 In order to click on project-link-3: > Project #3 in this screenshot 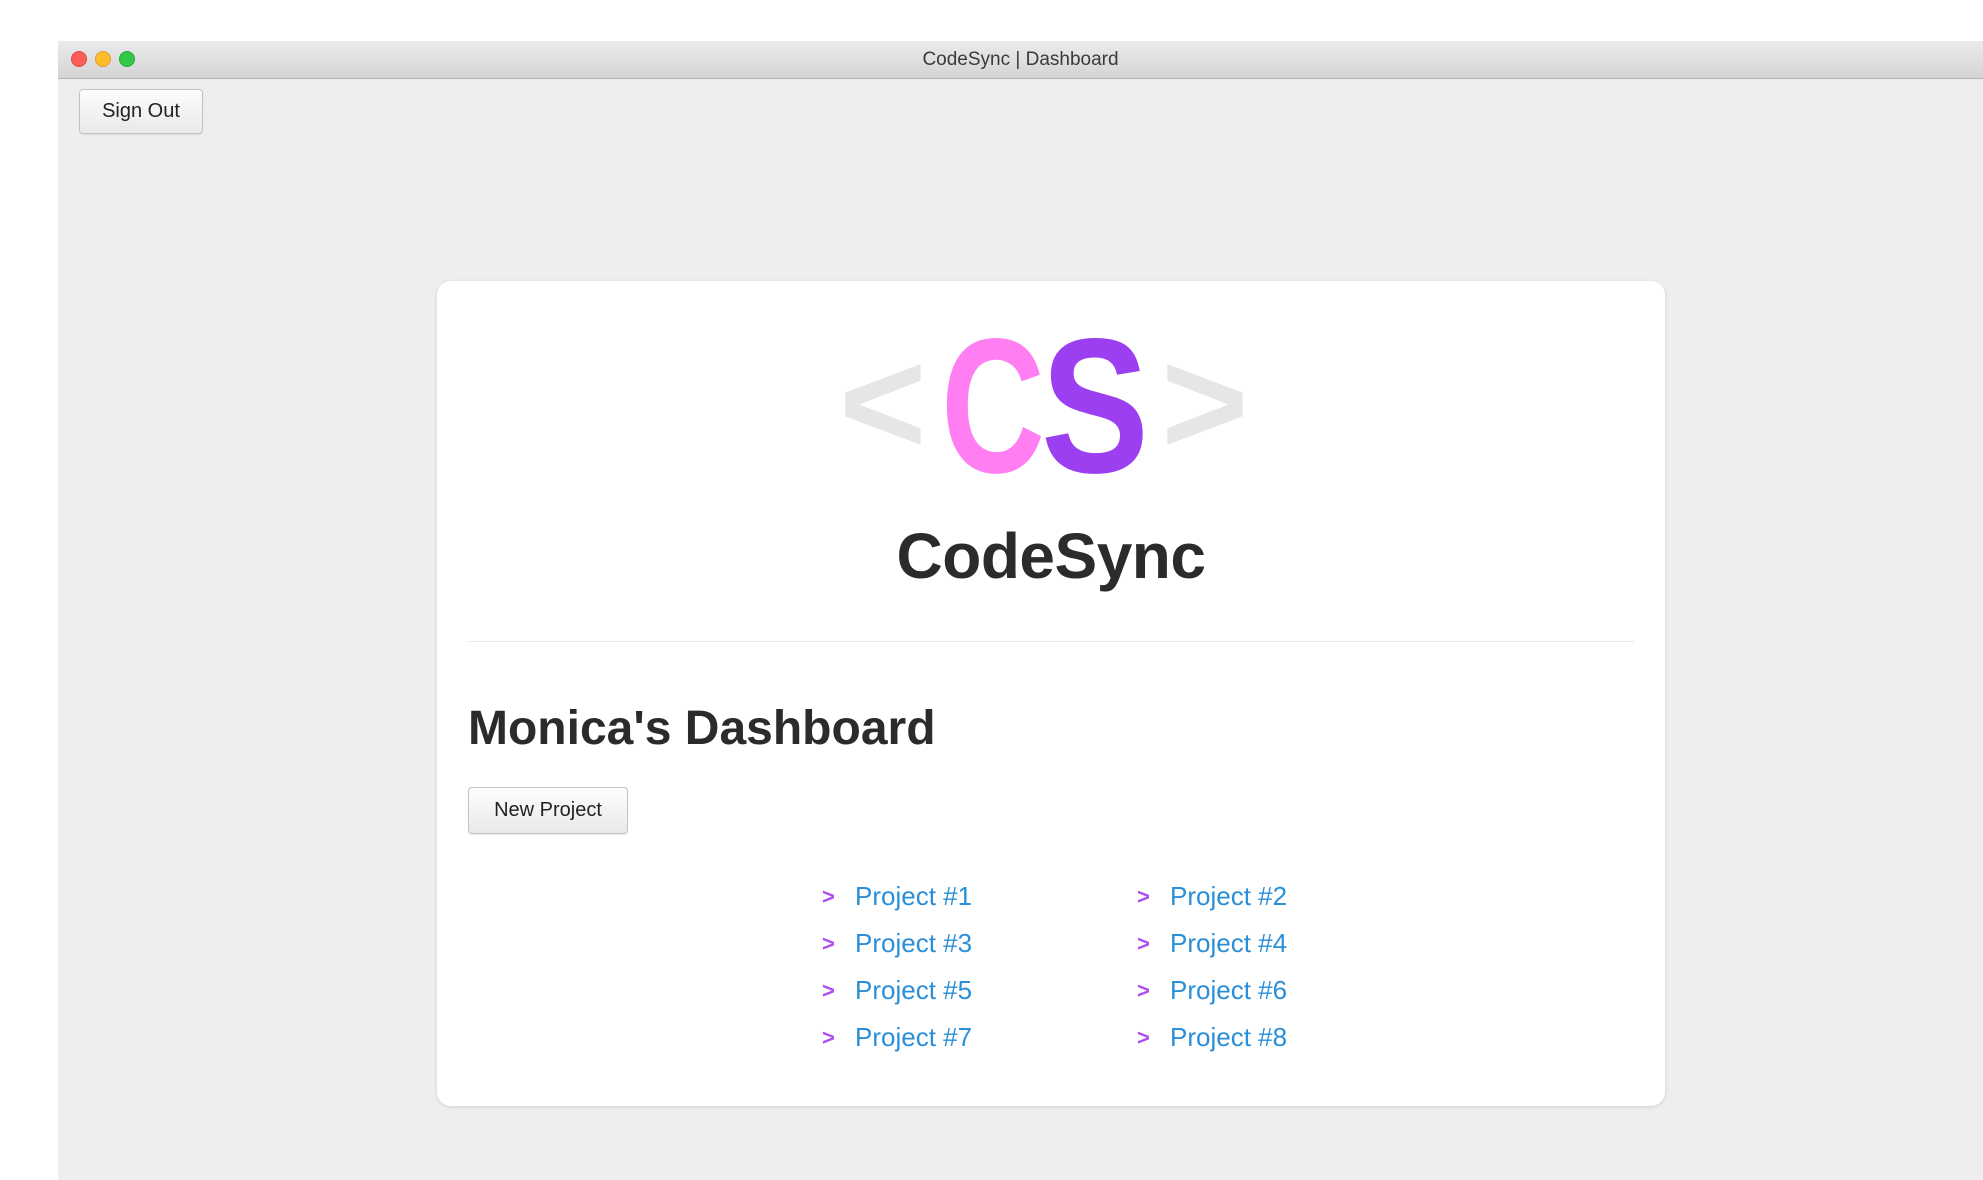, I will do `click(979, 943)`.